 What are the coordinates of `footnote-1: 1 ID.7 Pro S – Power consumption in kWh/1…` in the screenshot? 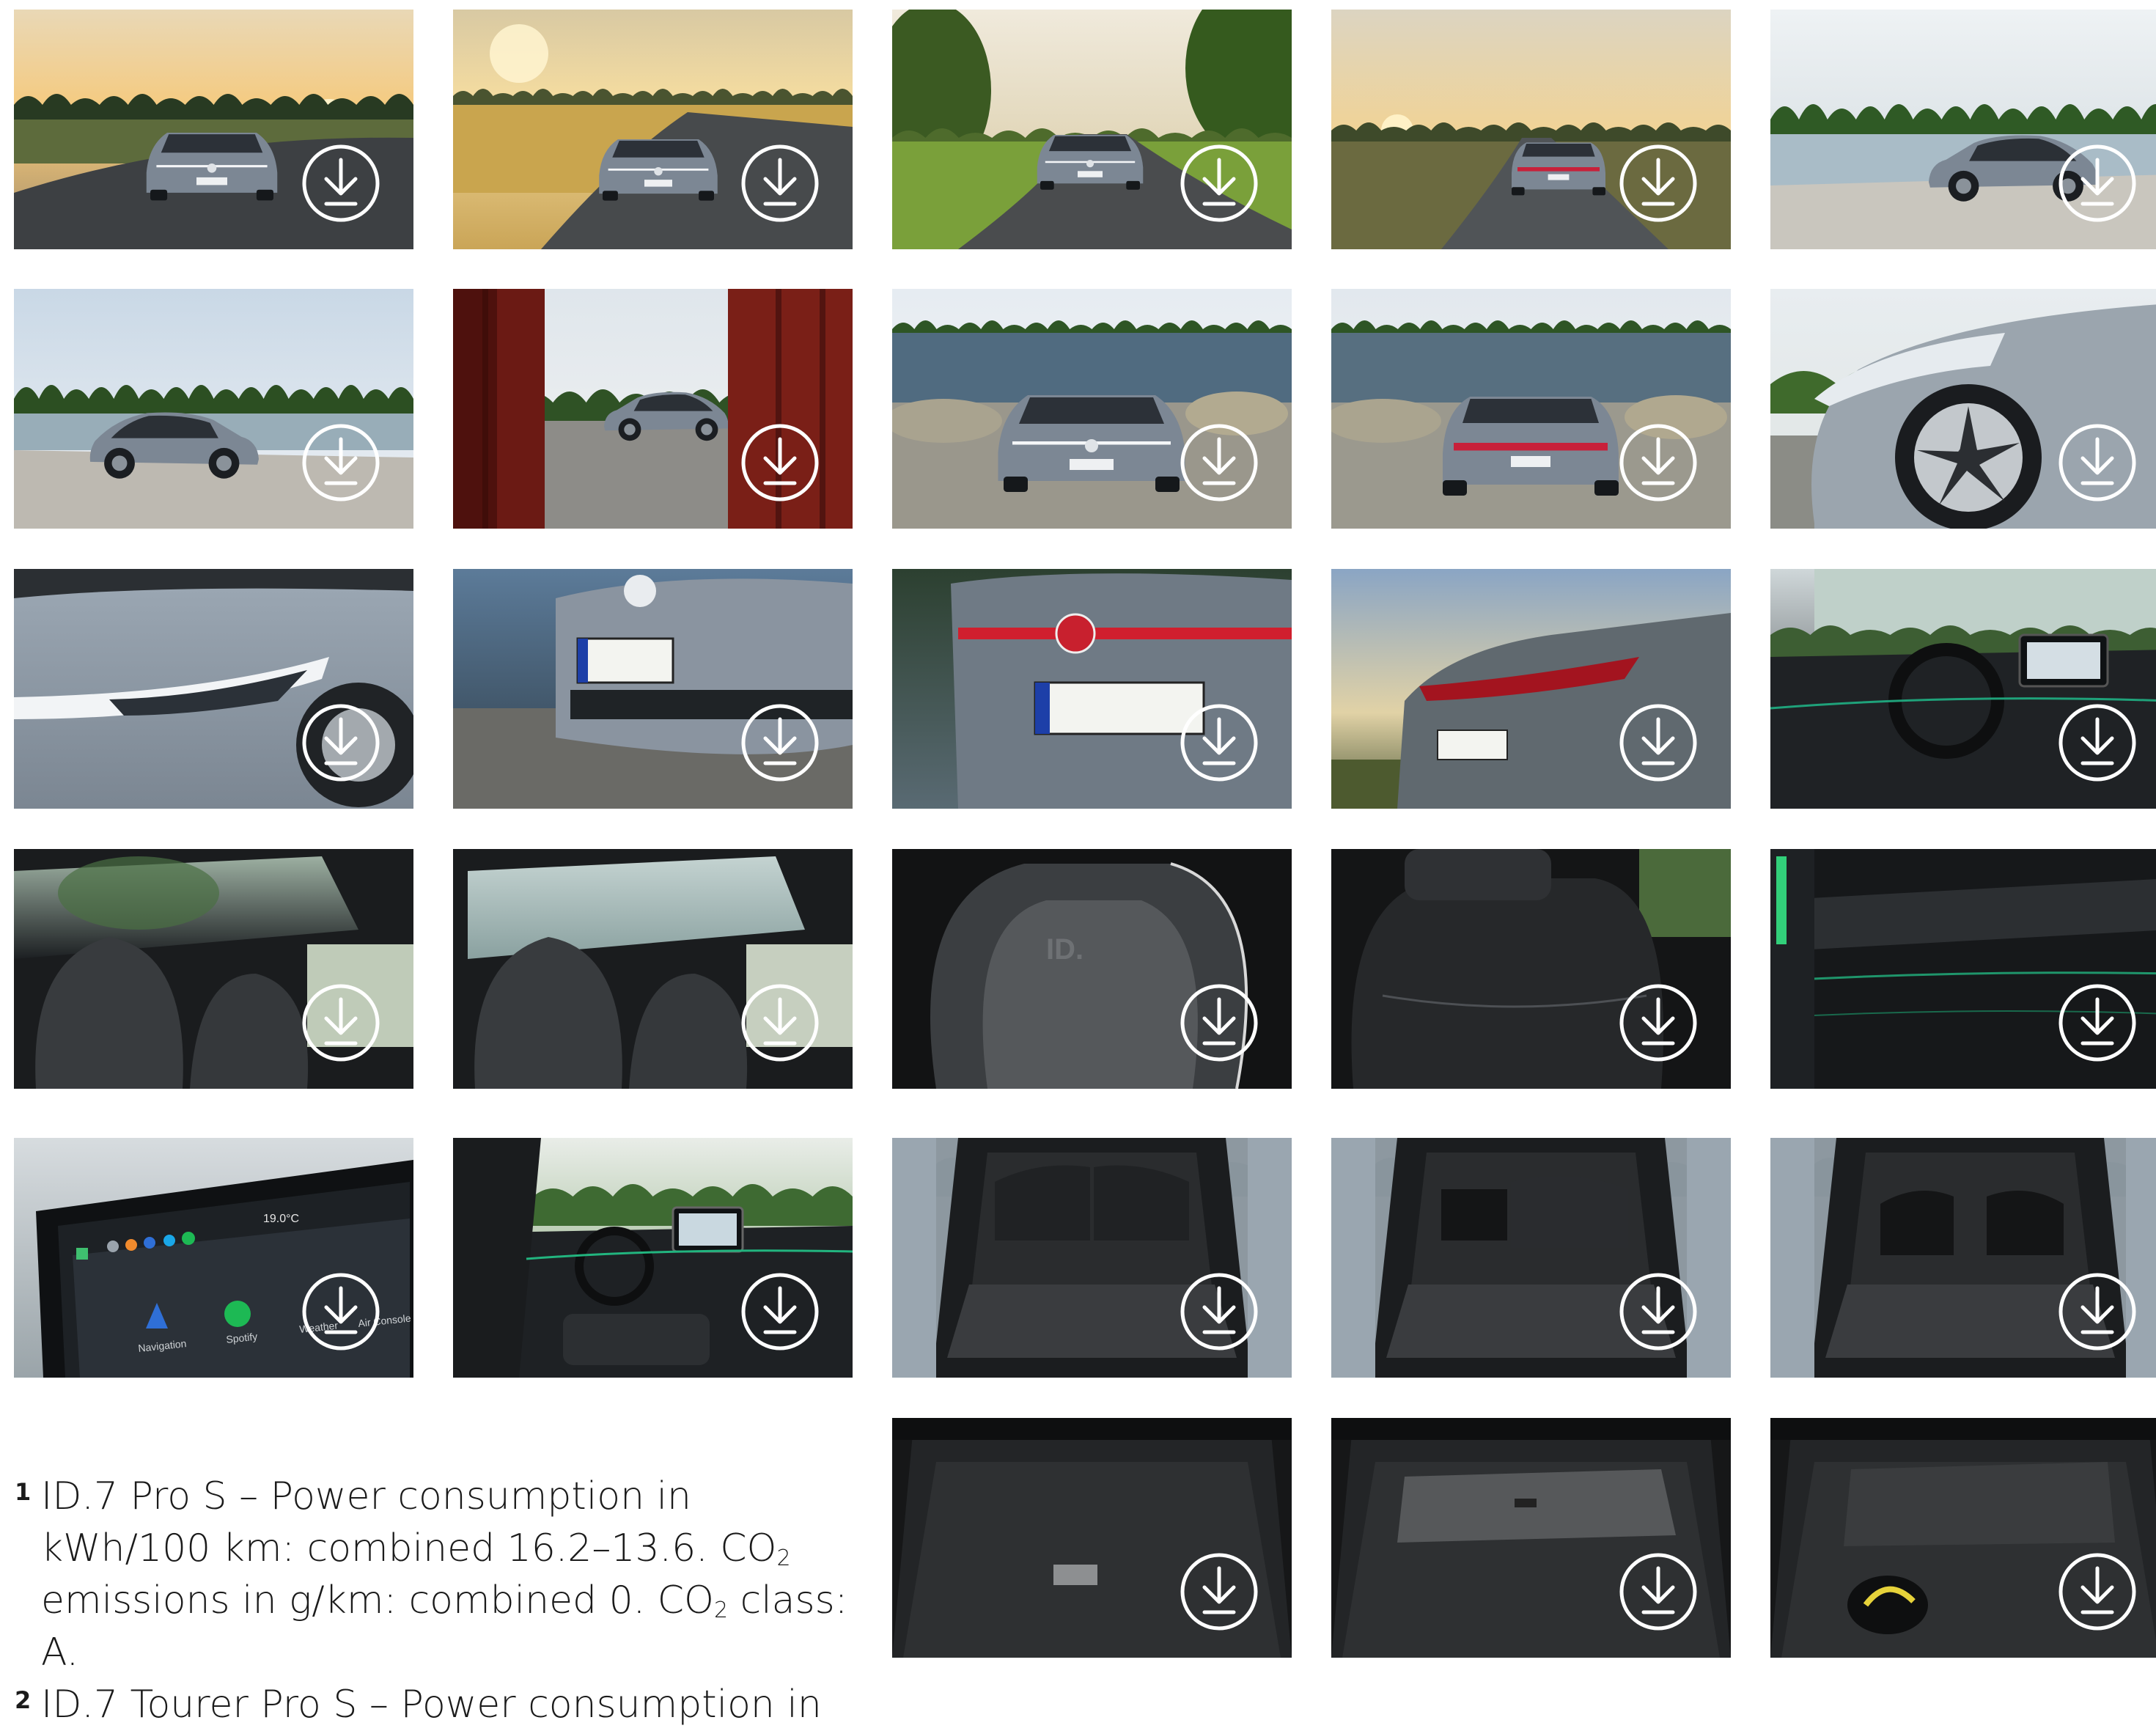 It's located at (443, 1575).